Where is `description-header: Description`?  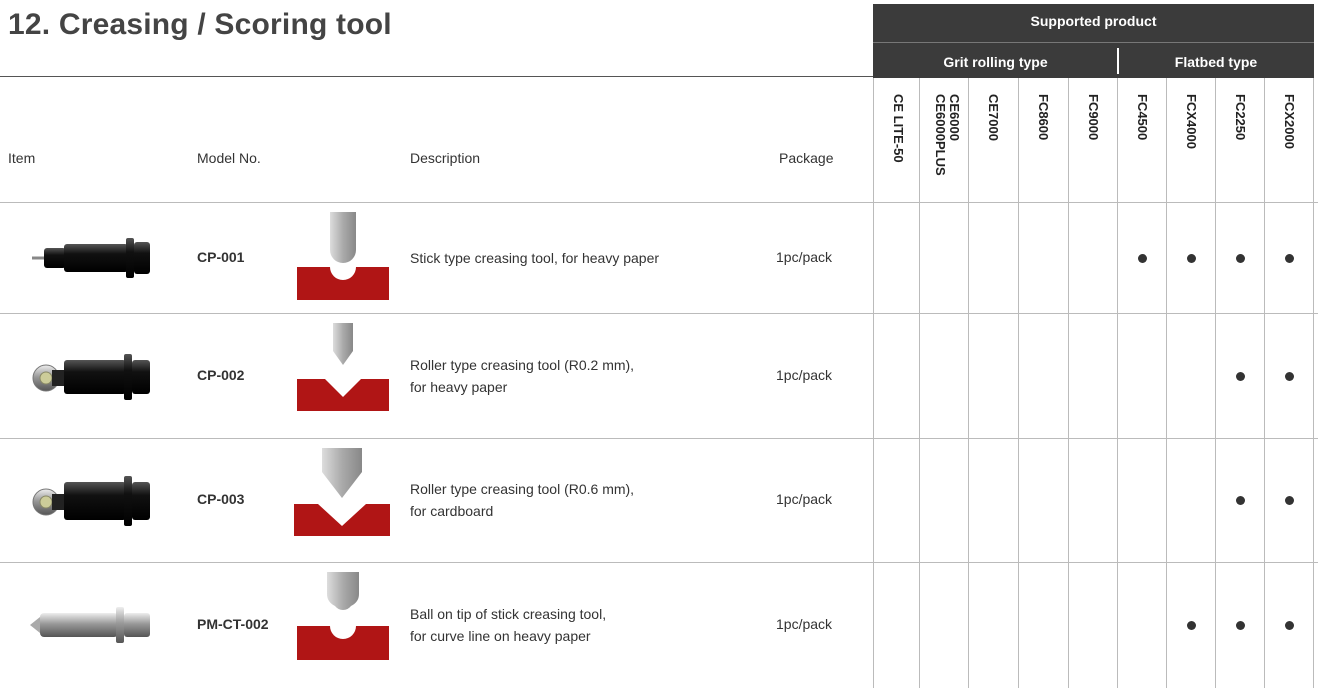
description-header: Description is located at coordinates (445, 158).